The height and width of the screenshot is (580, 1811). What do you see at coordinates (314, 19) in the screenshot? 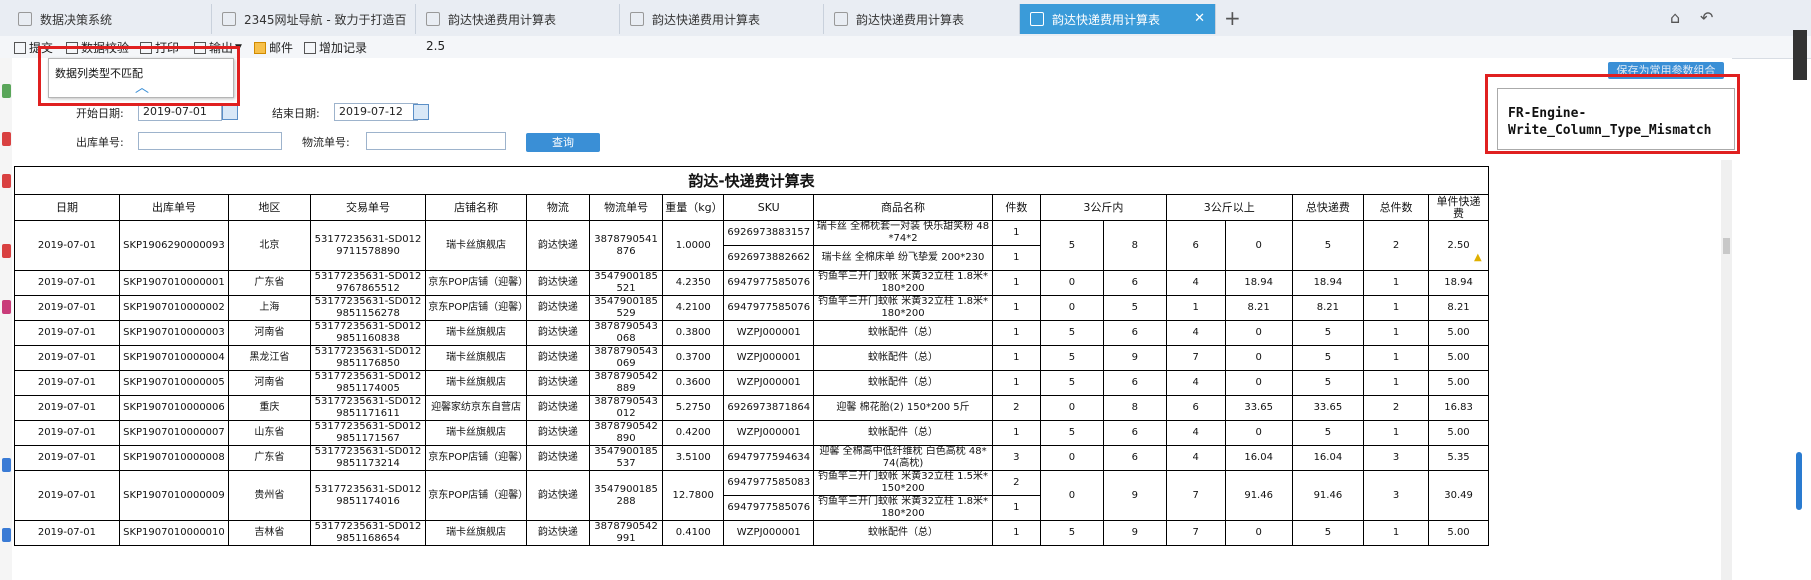
I see `tab-2345-nav: 2345网址导航 - 致力于打造百` at bounding box center [314, 19].